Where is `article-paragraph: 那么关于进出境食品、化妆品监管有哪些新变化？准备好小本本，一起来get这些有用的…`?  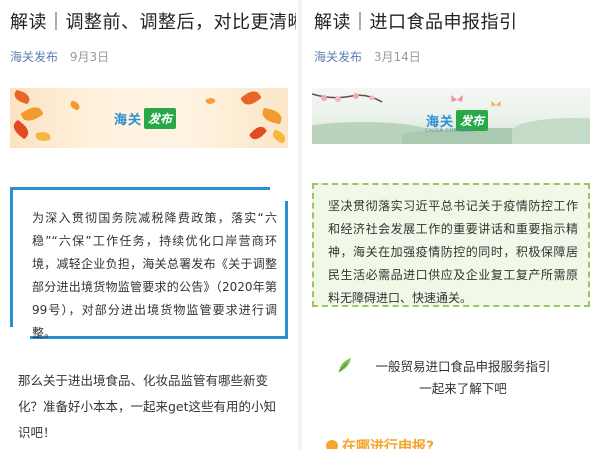 article-paragraph: 那么关于进出境食品、化妆品监管有哪些新变化？准备好小本本，一起来get这些有用的… is located at coordinates (147, 406).